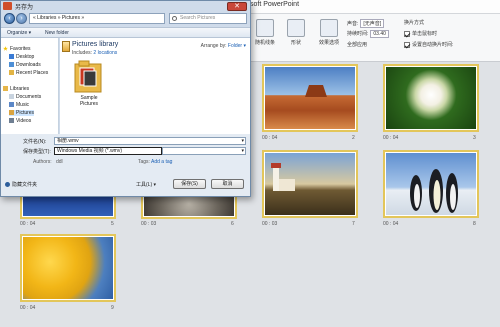  I want to click on random-bars-button: 随机线条, so click(265, 34).